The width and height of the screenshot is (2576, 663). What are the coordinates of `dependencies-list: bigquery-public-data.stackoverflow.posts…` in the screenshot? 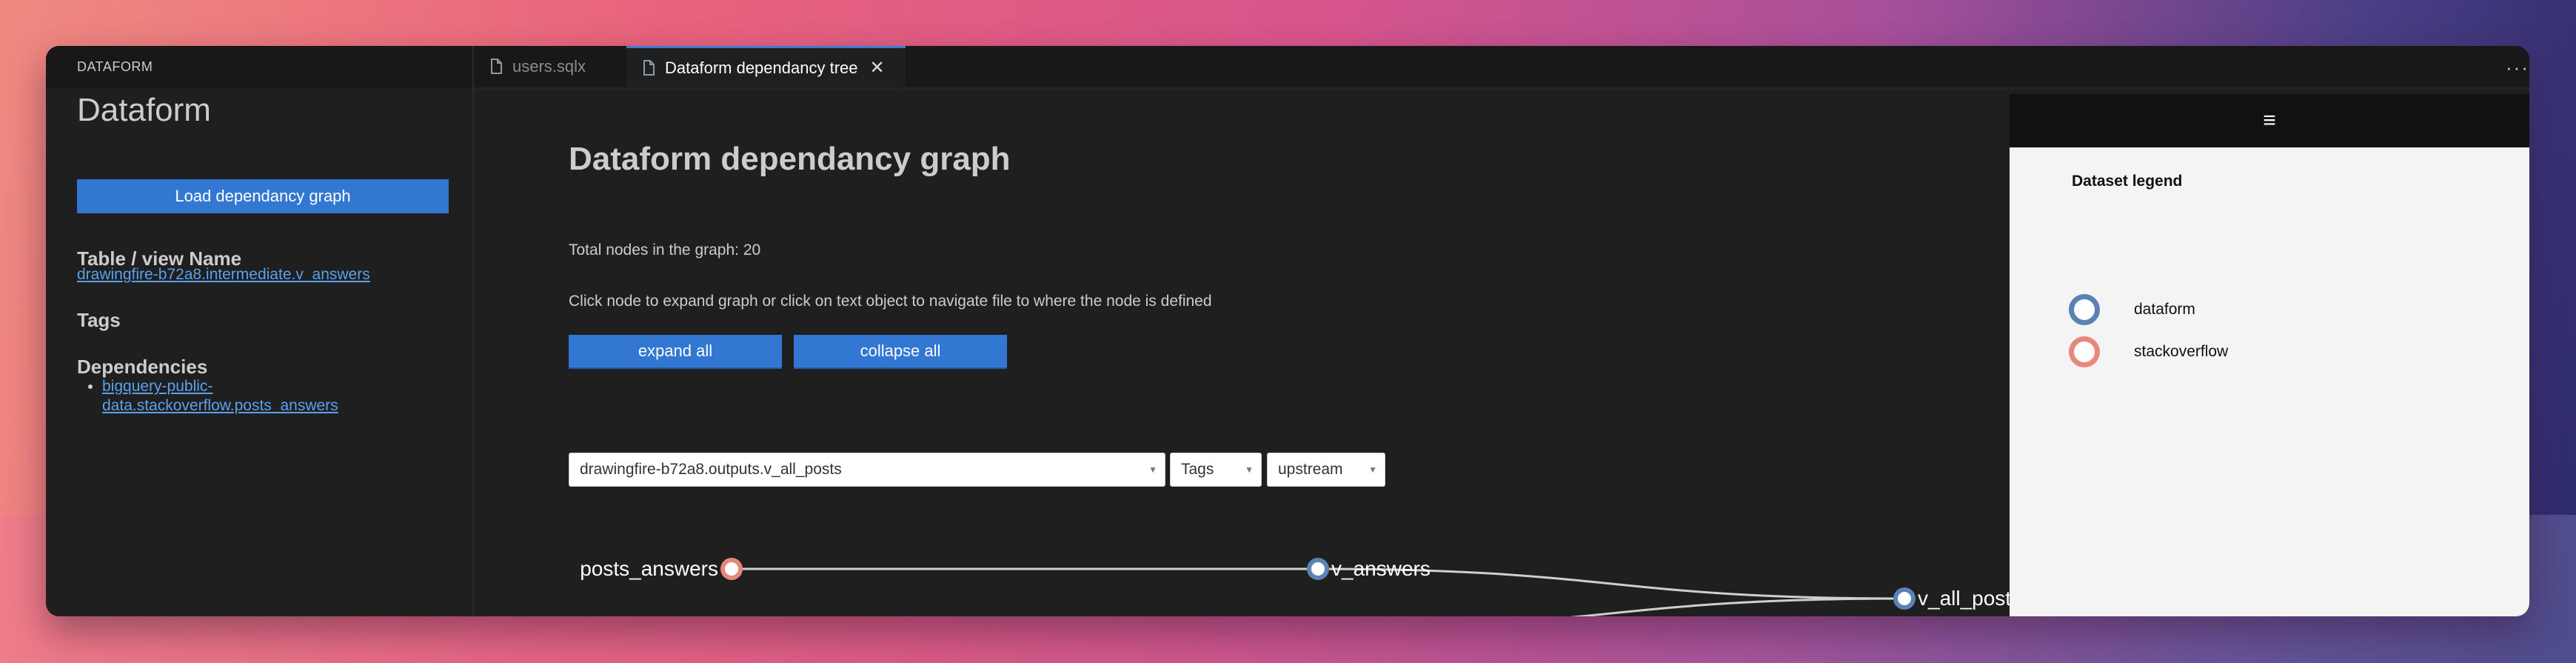 It's located at (245, 397).